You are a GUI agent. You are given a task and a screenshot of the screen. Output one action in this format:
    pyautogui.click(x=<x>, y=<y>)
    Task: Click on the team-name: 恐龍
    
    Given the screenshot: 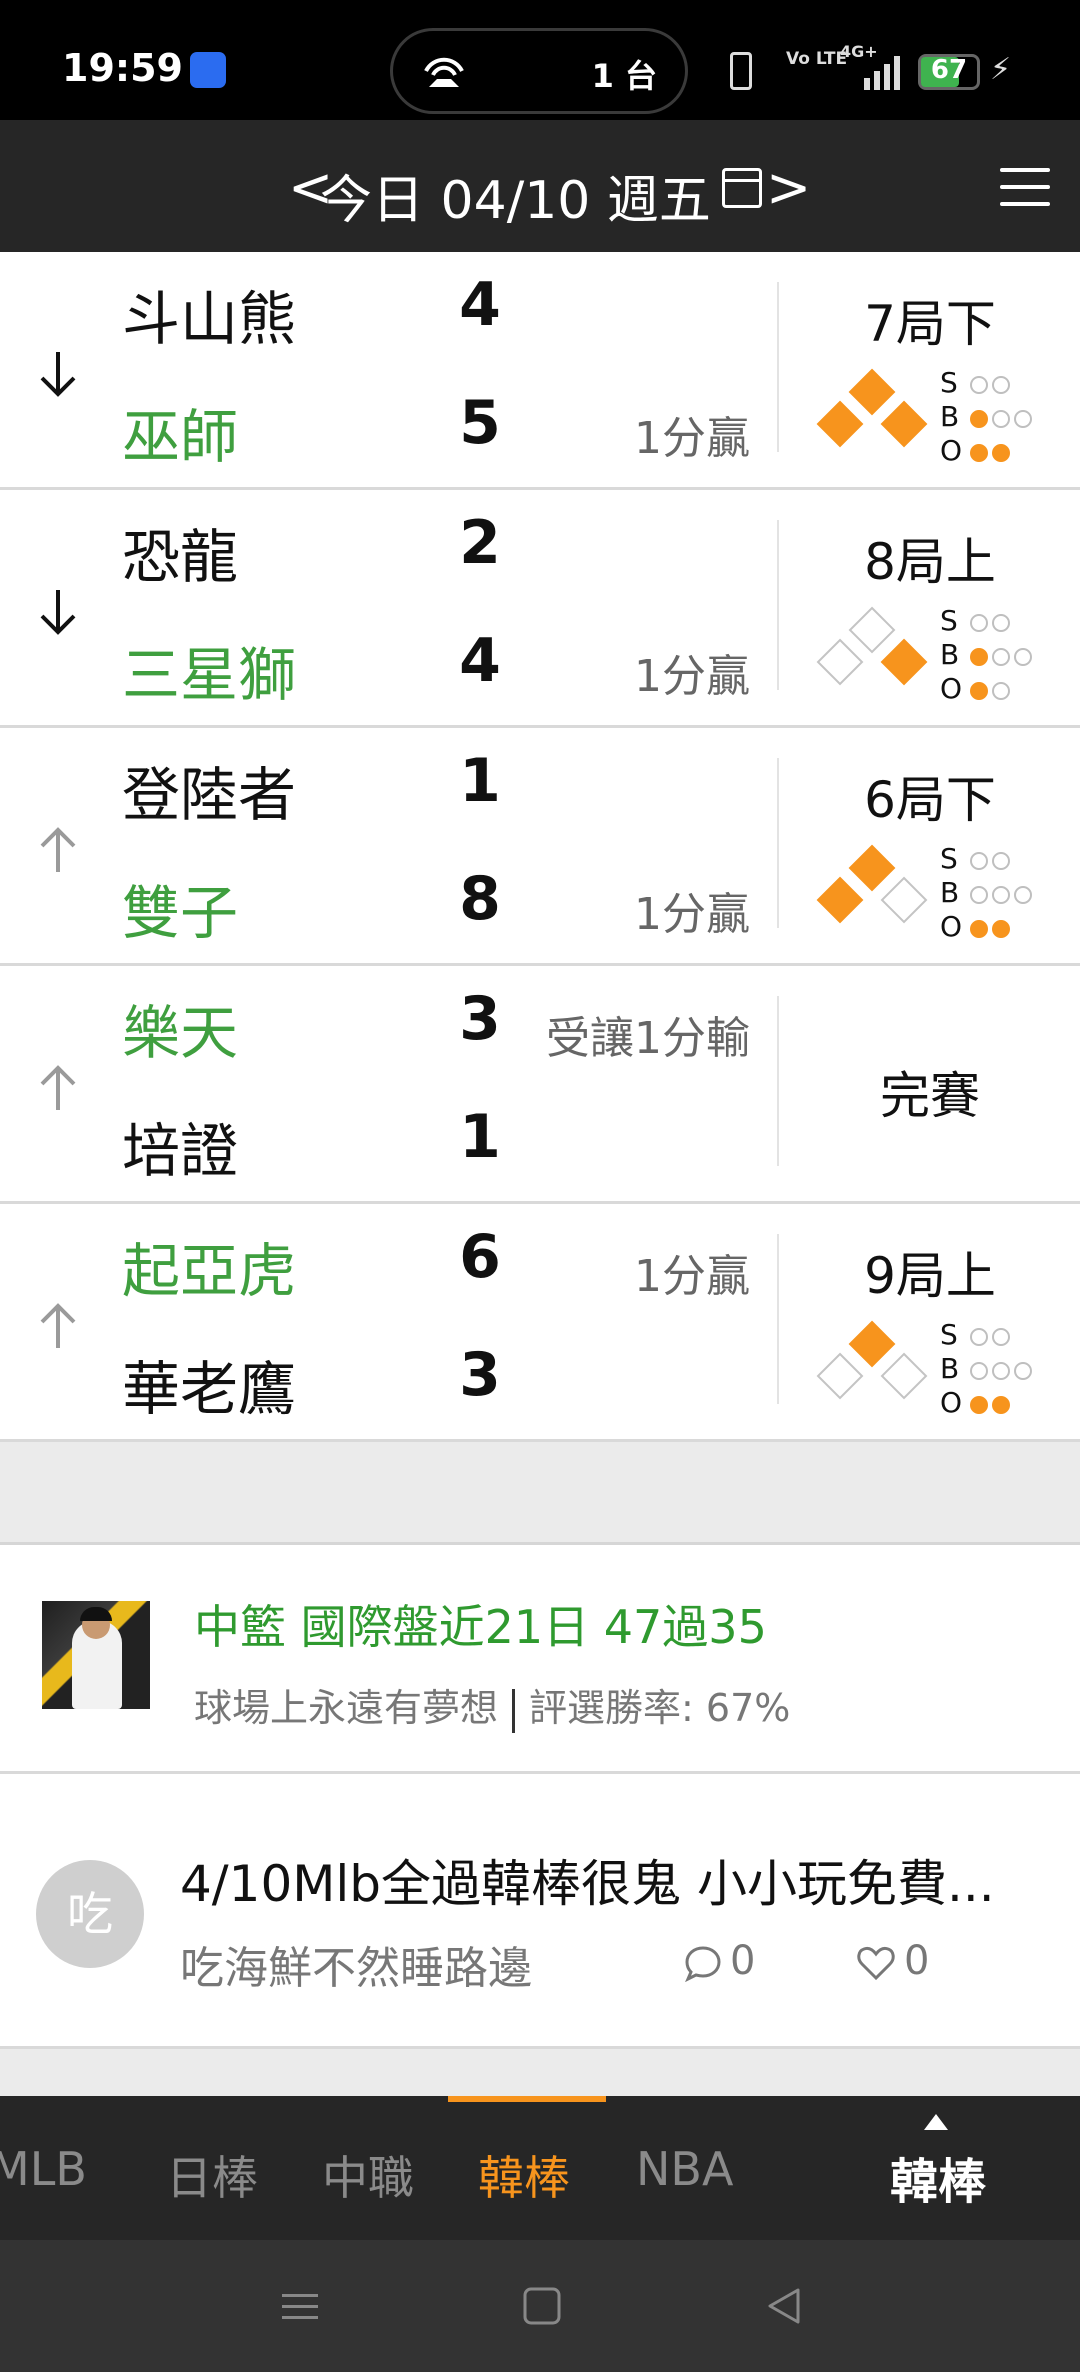 What is the action you would take?
    pyautogui.click(x=180, y=557)
    